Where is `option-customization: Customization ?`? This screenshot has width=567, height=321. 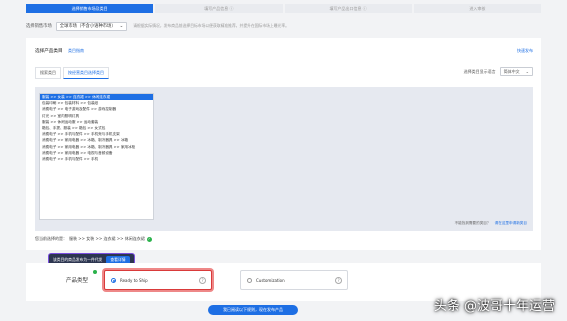
option-customization: Customization ? is located at coordinates (294, 280).